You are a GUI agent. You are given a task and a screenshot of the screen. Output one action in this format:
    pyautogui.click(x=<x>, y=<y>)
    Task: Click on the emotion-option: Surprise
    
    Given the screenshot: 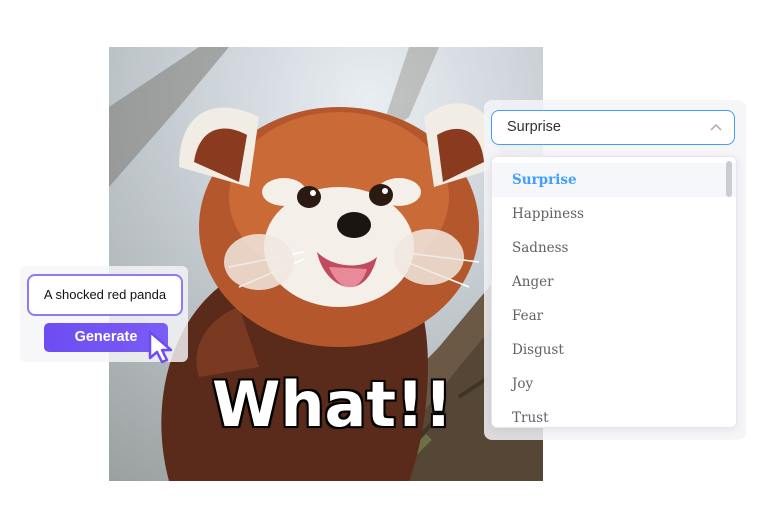 What is the action you would take?
    pyautogui.click(x=614, y=180)
    